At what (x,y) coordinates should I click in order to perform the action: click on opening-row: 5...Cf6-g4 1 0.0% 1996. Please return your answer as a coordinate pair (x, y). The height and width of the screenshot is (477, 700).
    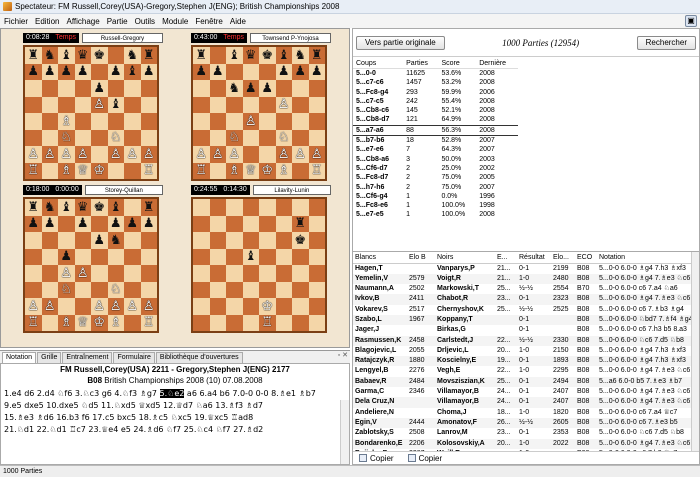
    Looking at the image, I should click on (435, 196).